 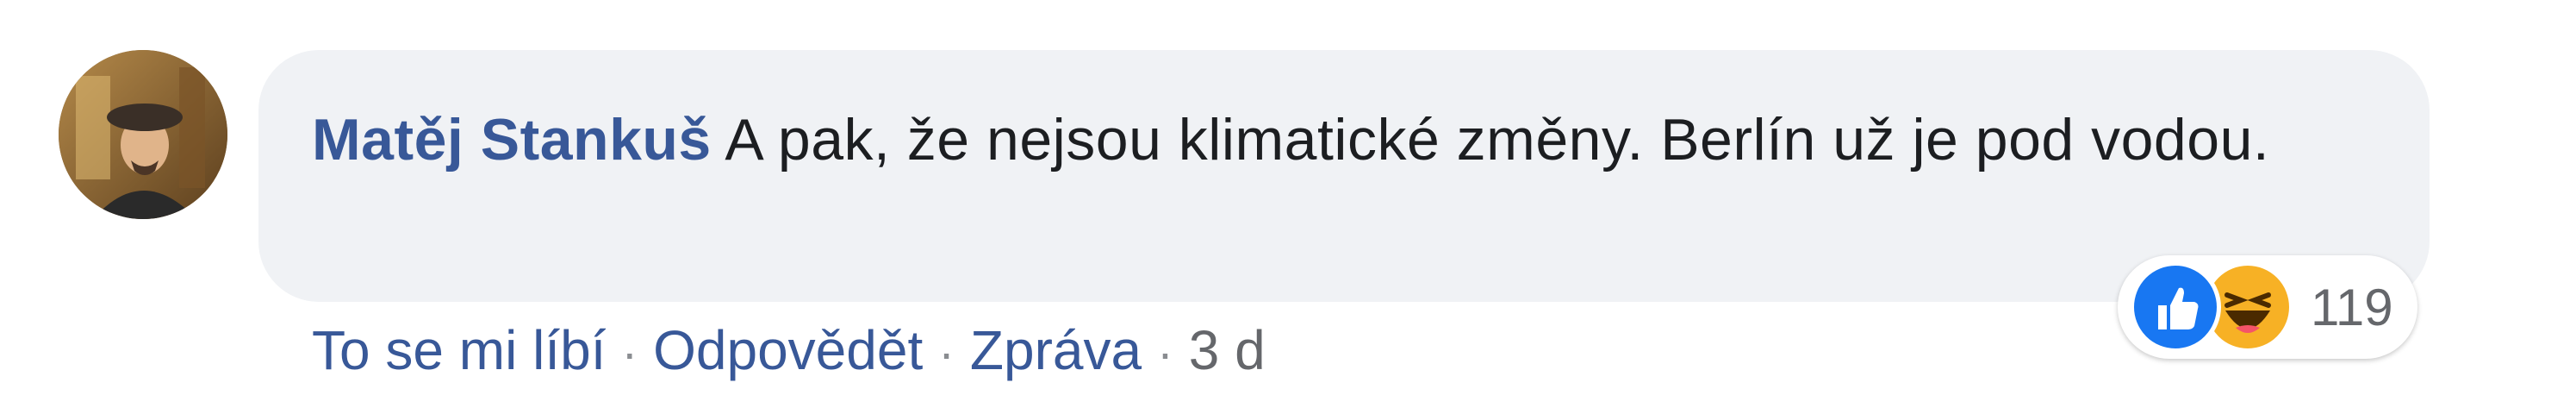 I want to click on comment-actions: To se mi líbí · Odpovědět · Zpráva · 3 d, so click(x=789, y=352).